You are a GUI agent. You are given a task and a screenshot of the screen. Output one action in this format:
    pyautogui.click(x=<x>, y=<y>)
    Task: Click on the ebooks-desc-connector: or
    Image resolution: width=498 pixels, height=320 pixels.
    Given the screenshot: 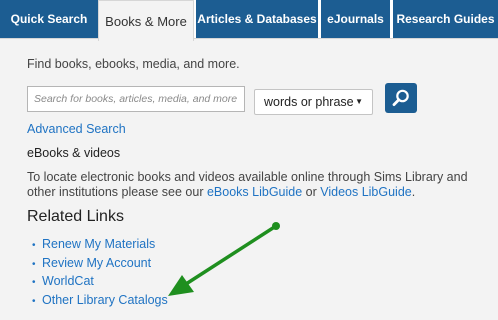 What is the action you would take?
    pyautogui.click(x=311, y=192)
    